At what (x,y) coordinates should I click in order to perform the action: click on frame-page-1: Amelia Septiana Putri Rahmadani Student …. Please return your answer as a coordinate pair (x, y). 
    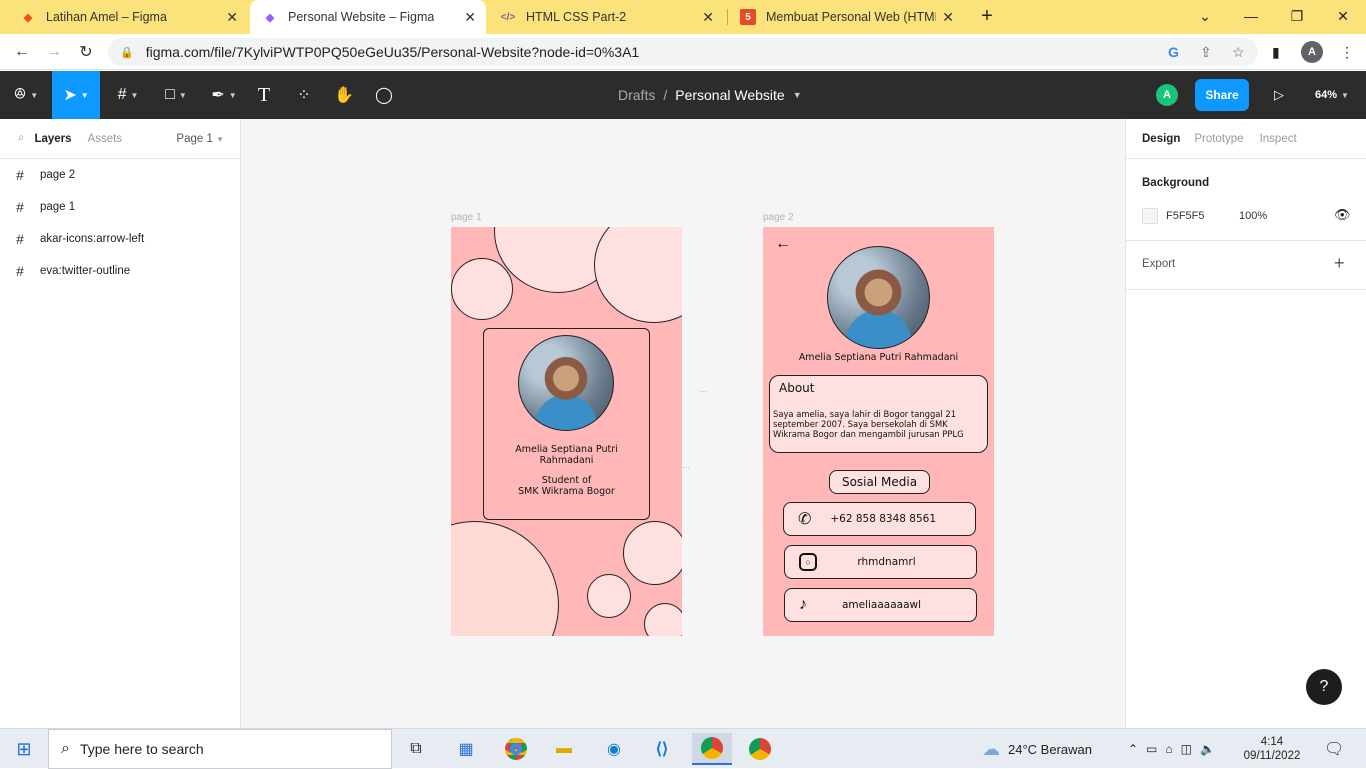
    Looking at the image, I should click on (566, 431).